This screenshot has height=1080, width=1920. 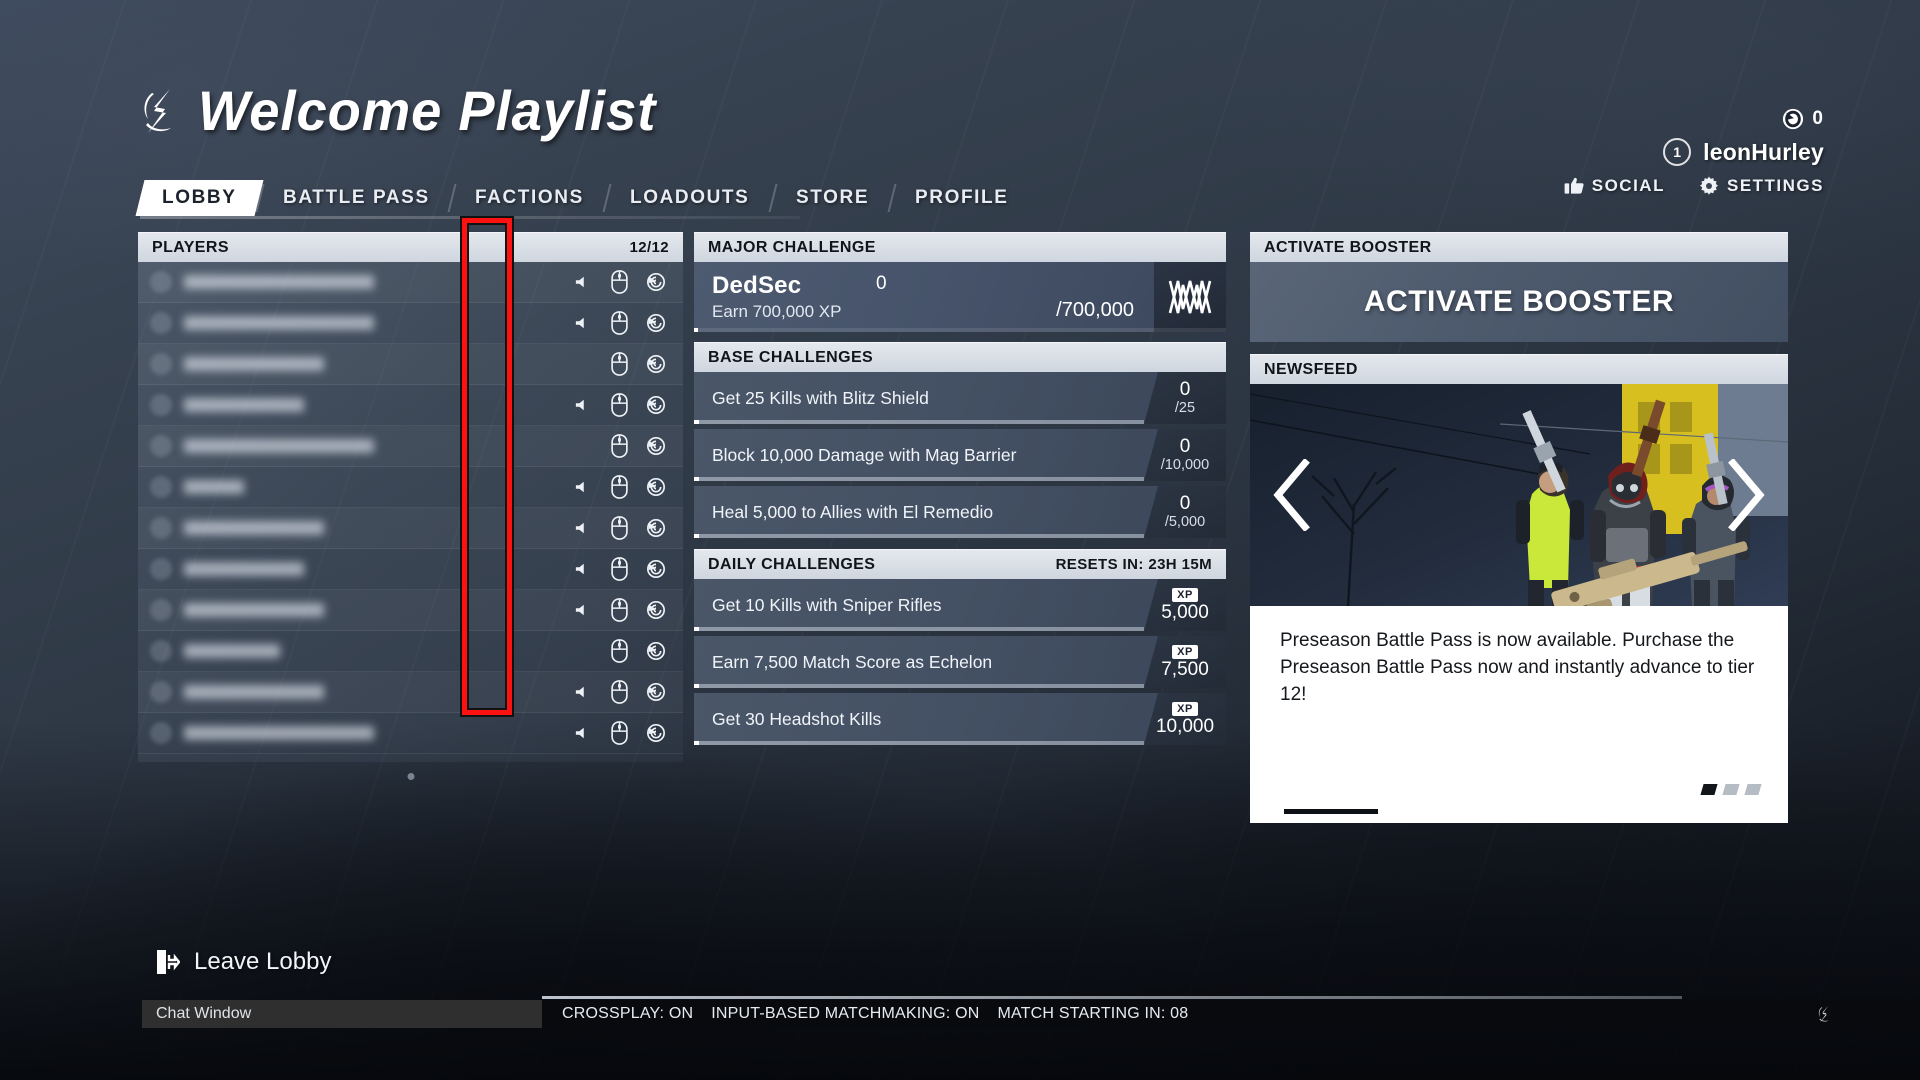 What do you see at coordinates (960, 398) in the screenshot?
I see `base-challenge-item: Get 25 Kills with Blitz Shield 0/25` at bounding box center [960, 398].